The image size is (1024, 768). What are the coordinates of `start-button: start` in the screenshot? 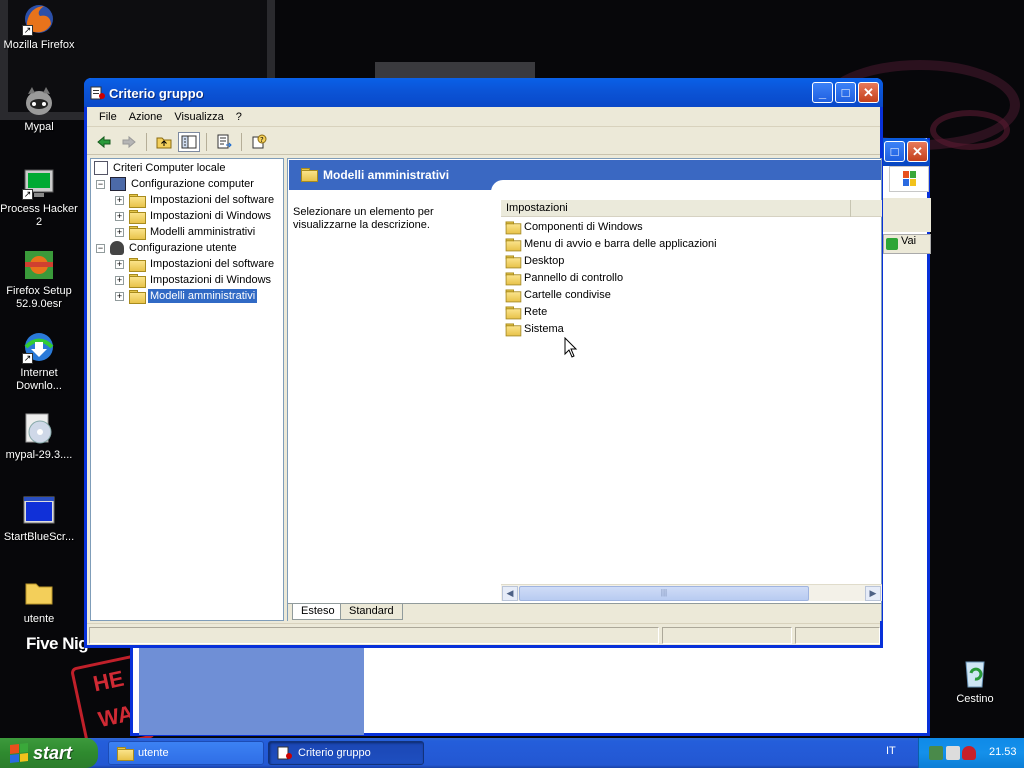 It's located at (49, 753).